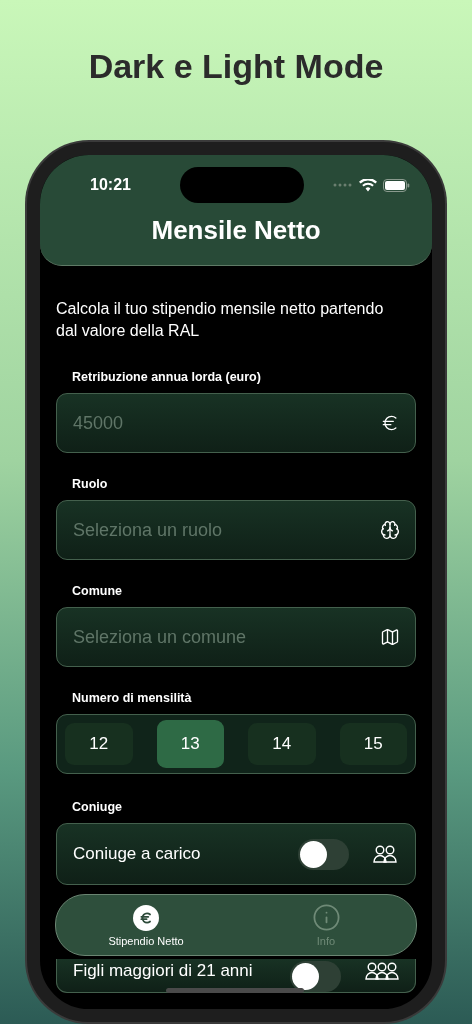 Image resolution: width=472 pixels, height=1024 pixels. What do you see at coordinates (396, 185) in the screenshot?
I see `battery-icon` at bounding box center [396, 185].